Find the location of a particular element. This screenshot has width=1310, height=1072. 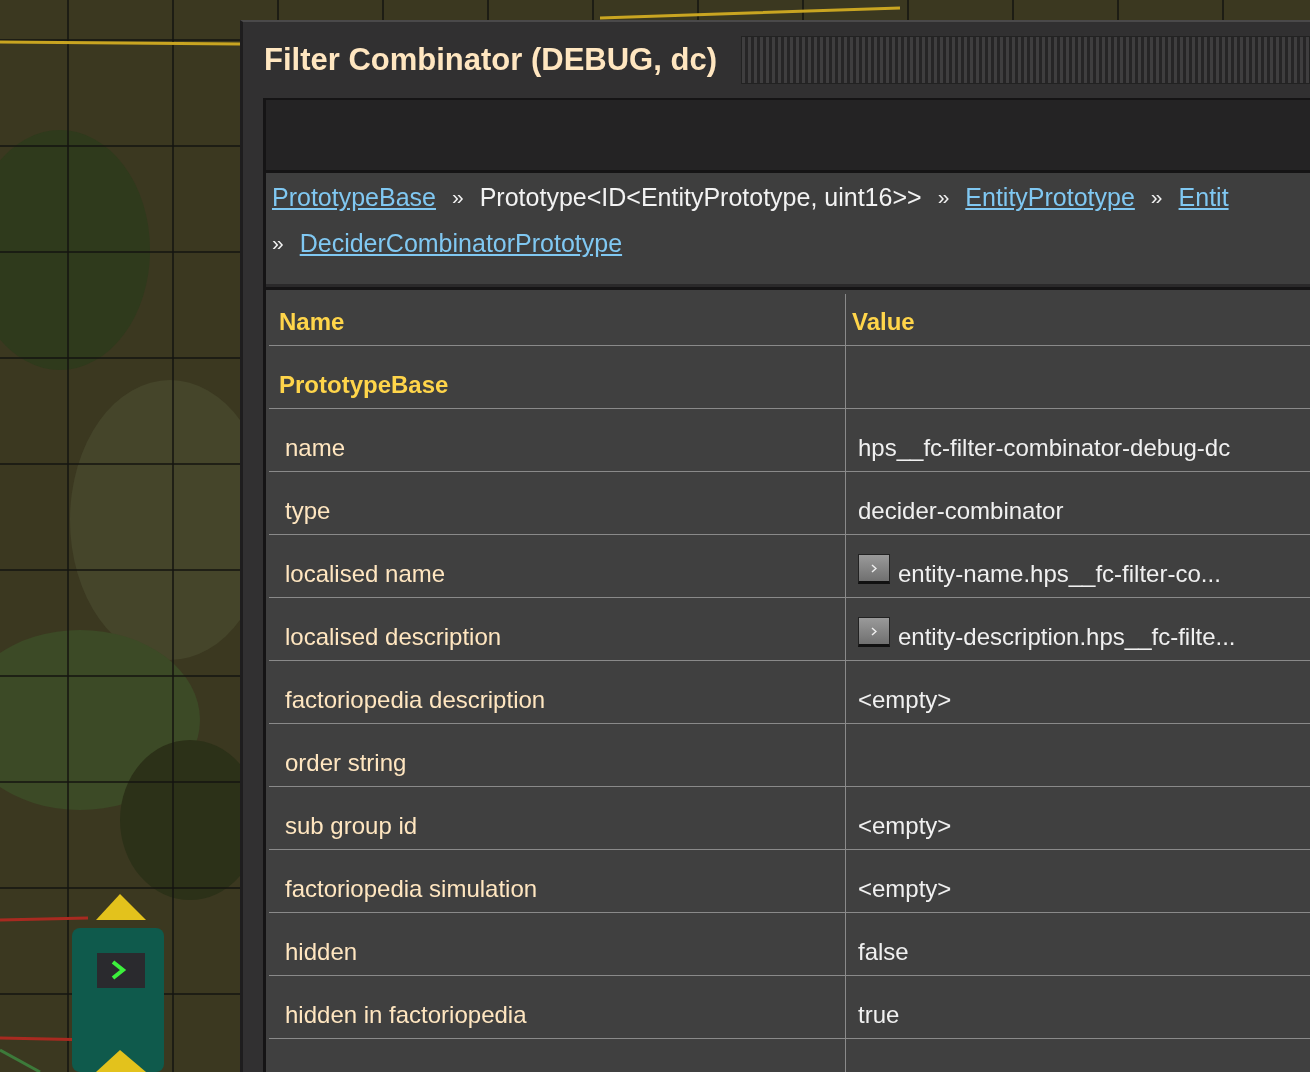

property-name: localised description is located at coordinates (393, 637).